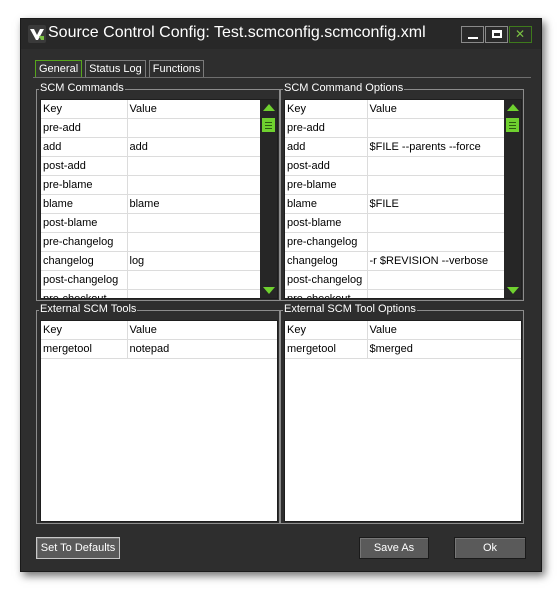  I want to click on table-row: add add, so click(151, 147).